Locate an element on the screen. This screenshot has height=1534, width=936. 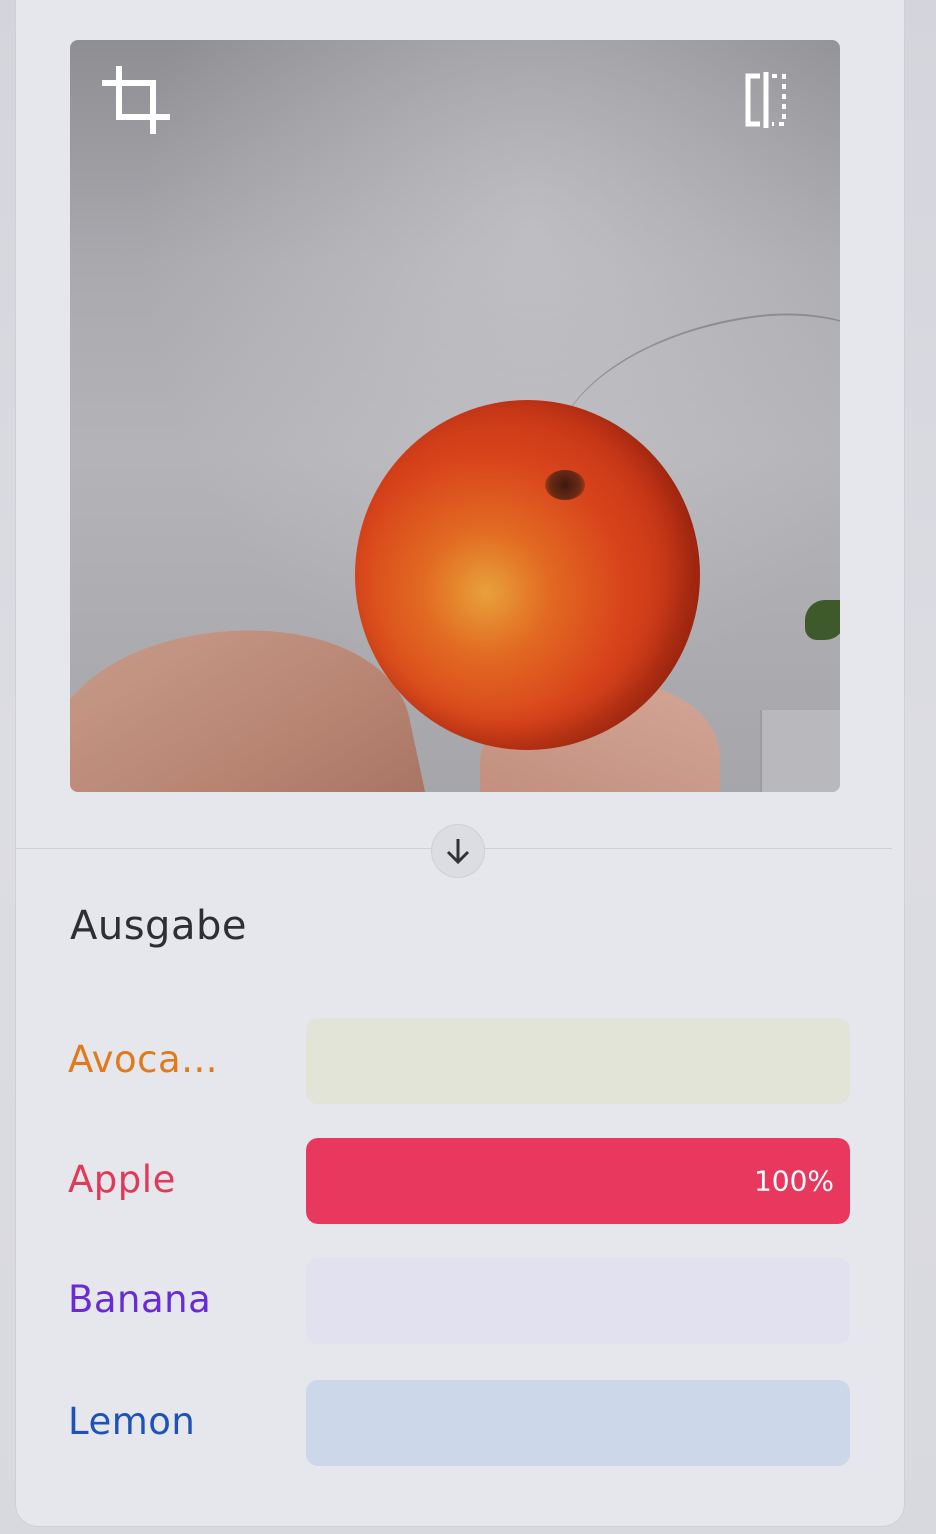
preview-plant is located at coordinates (822, 620).